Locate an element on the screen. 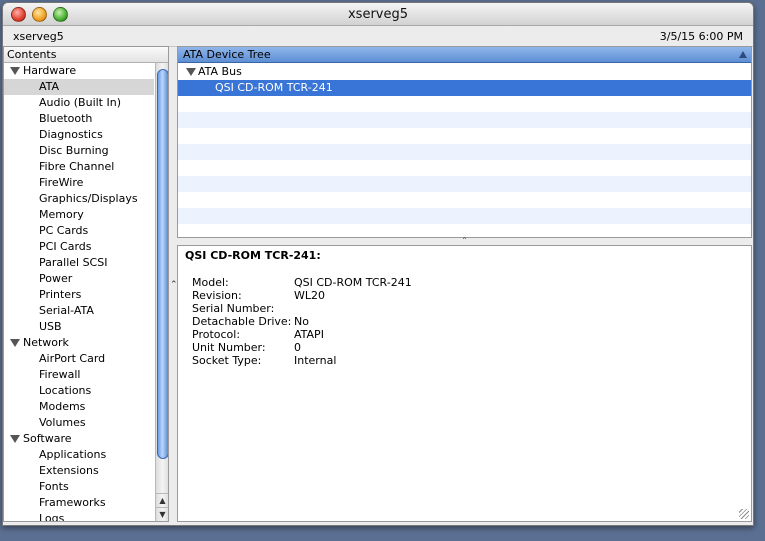 Image resolution: width=765 pixels, height=541 pixels. sidebar-item: Firewall is located at coordinates (79, 375).